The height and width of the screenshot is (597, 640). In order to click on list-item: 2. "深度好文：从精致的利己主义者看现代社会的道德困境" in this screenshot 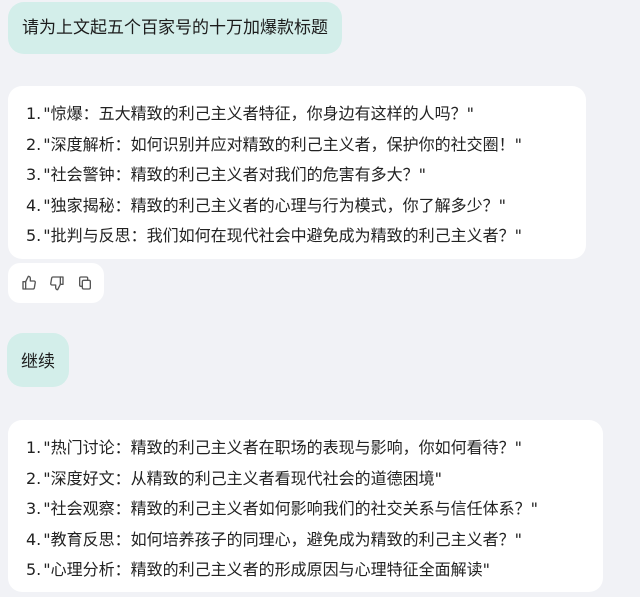, I will do `click(308, 479)`.